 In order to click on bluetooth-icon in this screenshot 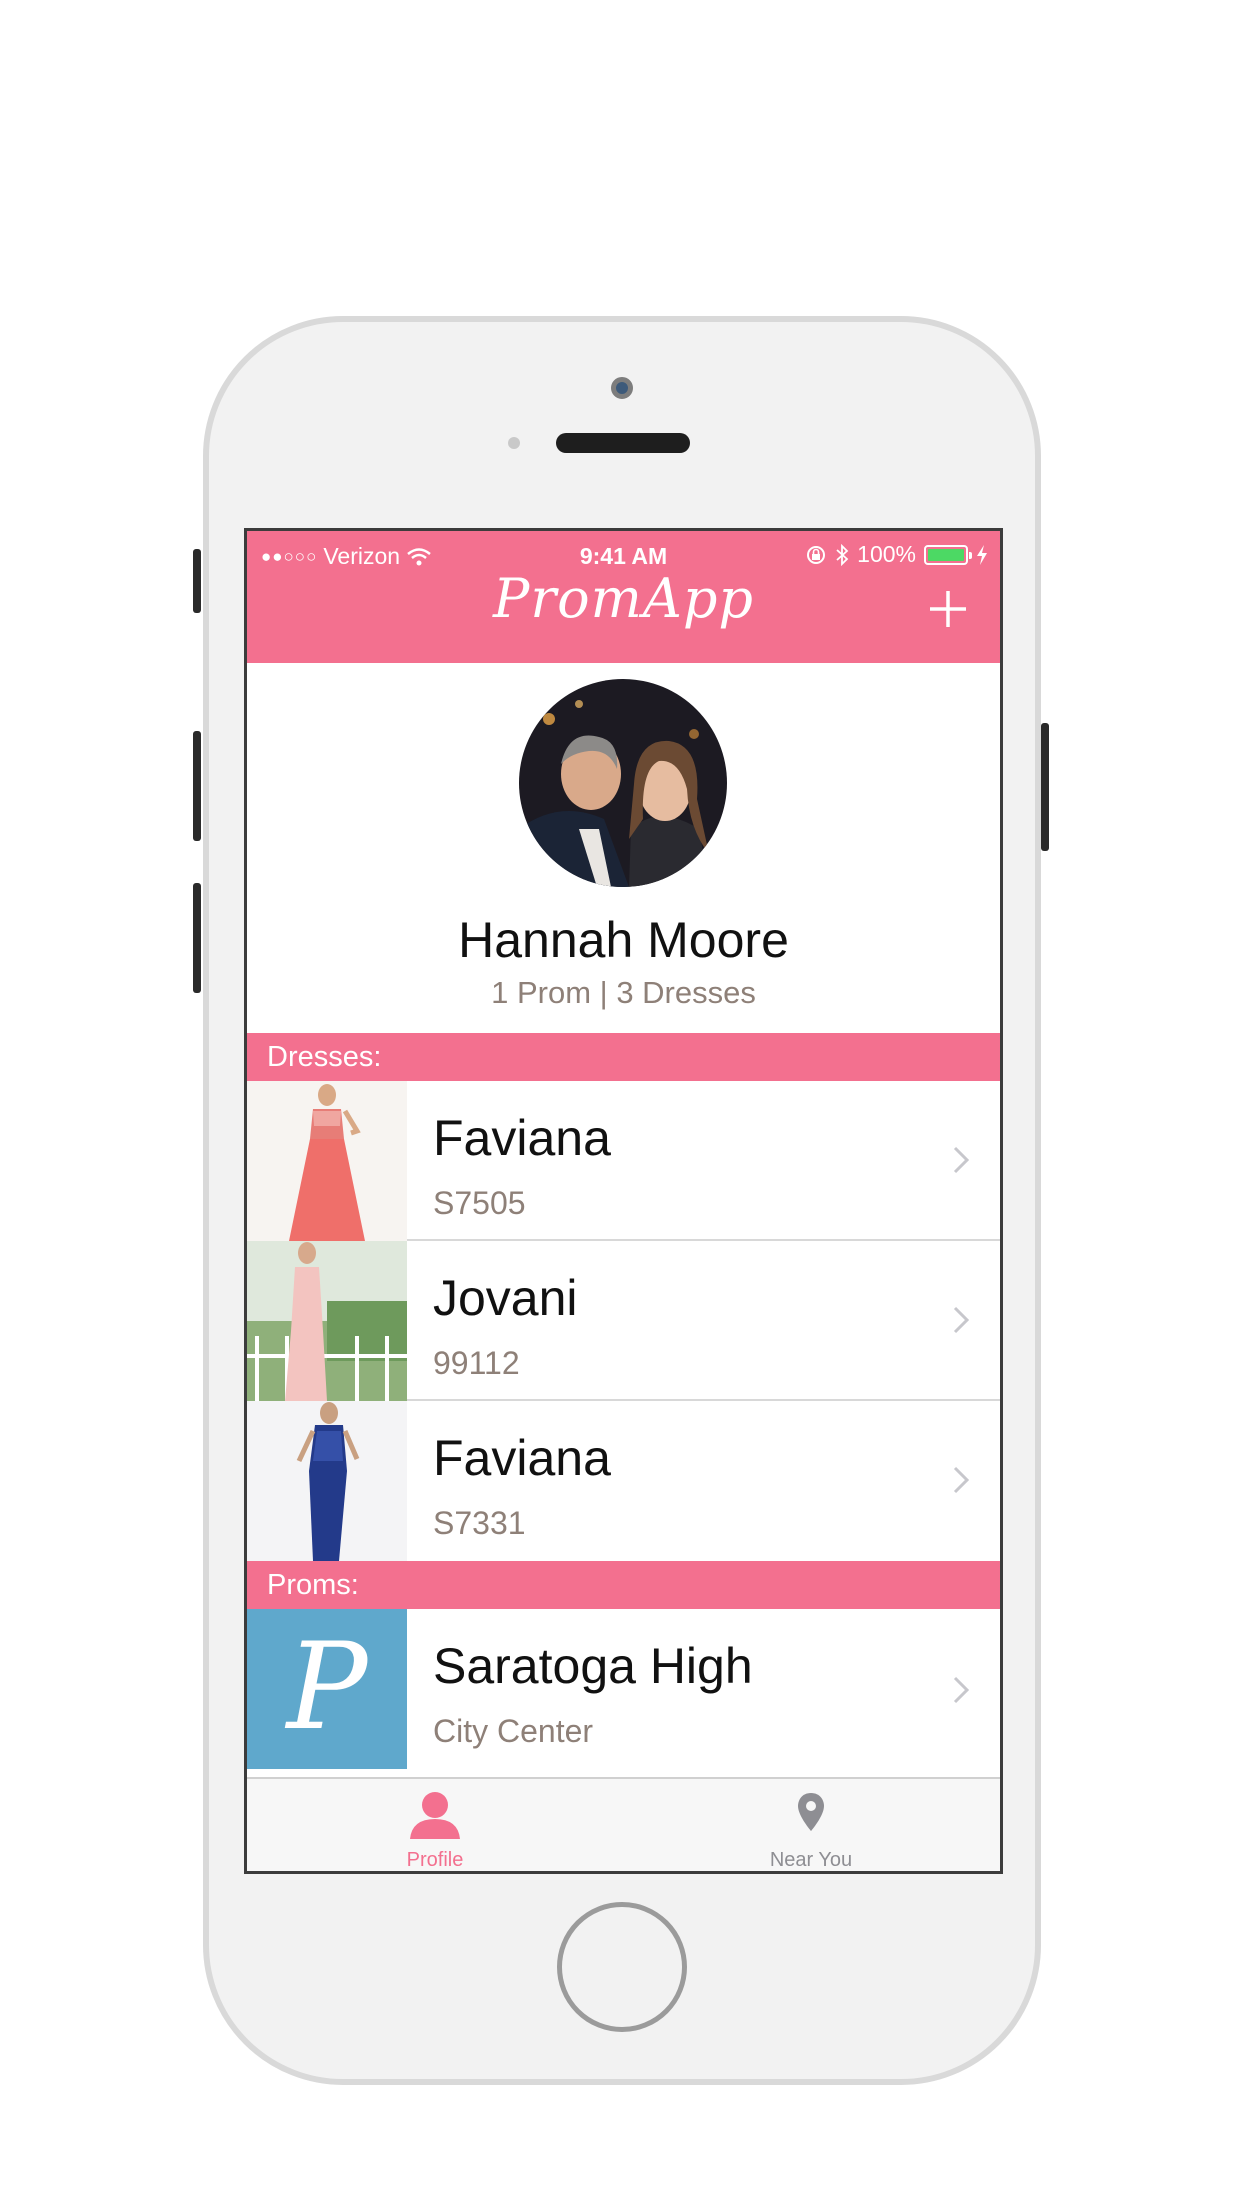, I will do `click(842, 554)`.